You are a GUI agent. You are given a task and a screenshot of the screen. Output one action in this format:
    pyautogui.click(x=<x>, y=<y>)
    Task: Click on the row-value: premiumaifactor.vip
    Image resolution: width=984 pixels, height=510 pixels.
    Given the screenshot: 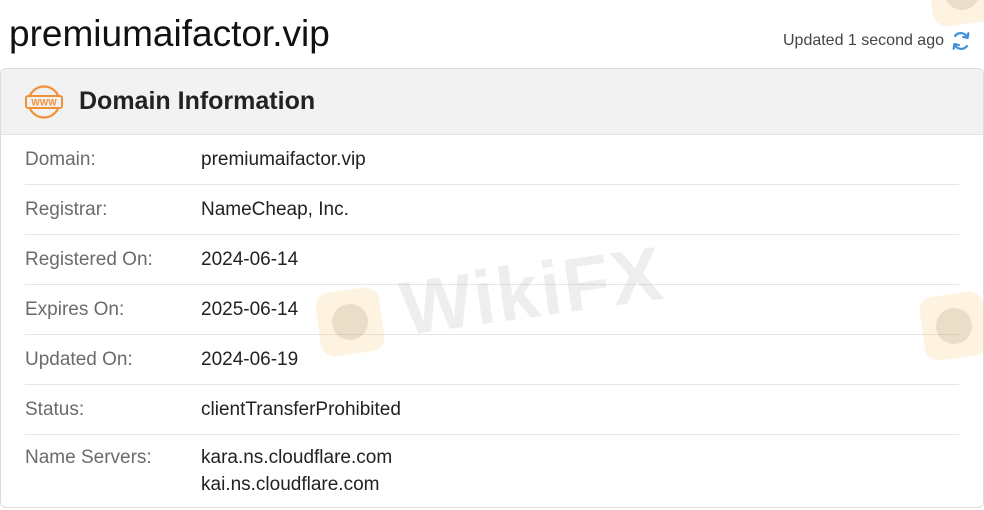 What is the action you would take?
    pyautogui.click(x=283, y=159)
    